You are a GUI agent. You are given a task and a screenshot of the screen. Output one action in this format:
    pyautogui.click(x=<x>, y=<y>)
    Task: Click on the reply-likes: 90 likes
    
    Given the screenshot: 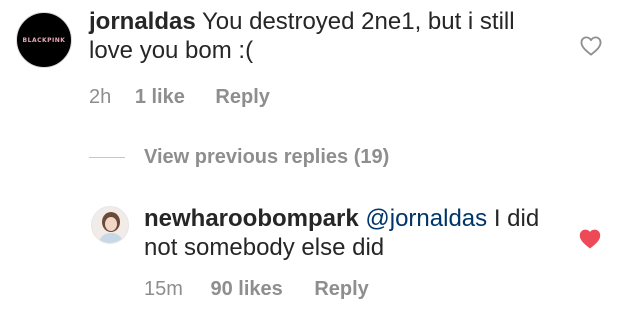 What is the action you would take?
    pyautogui.click(x=246, y=289)
    